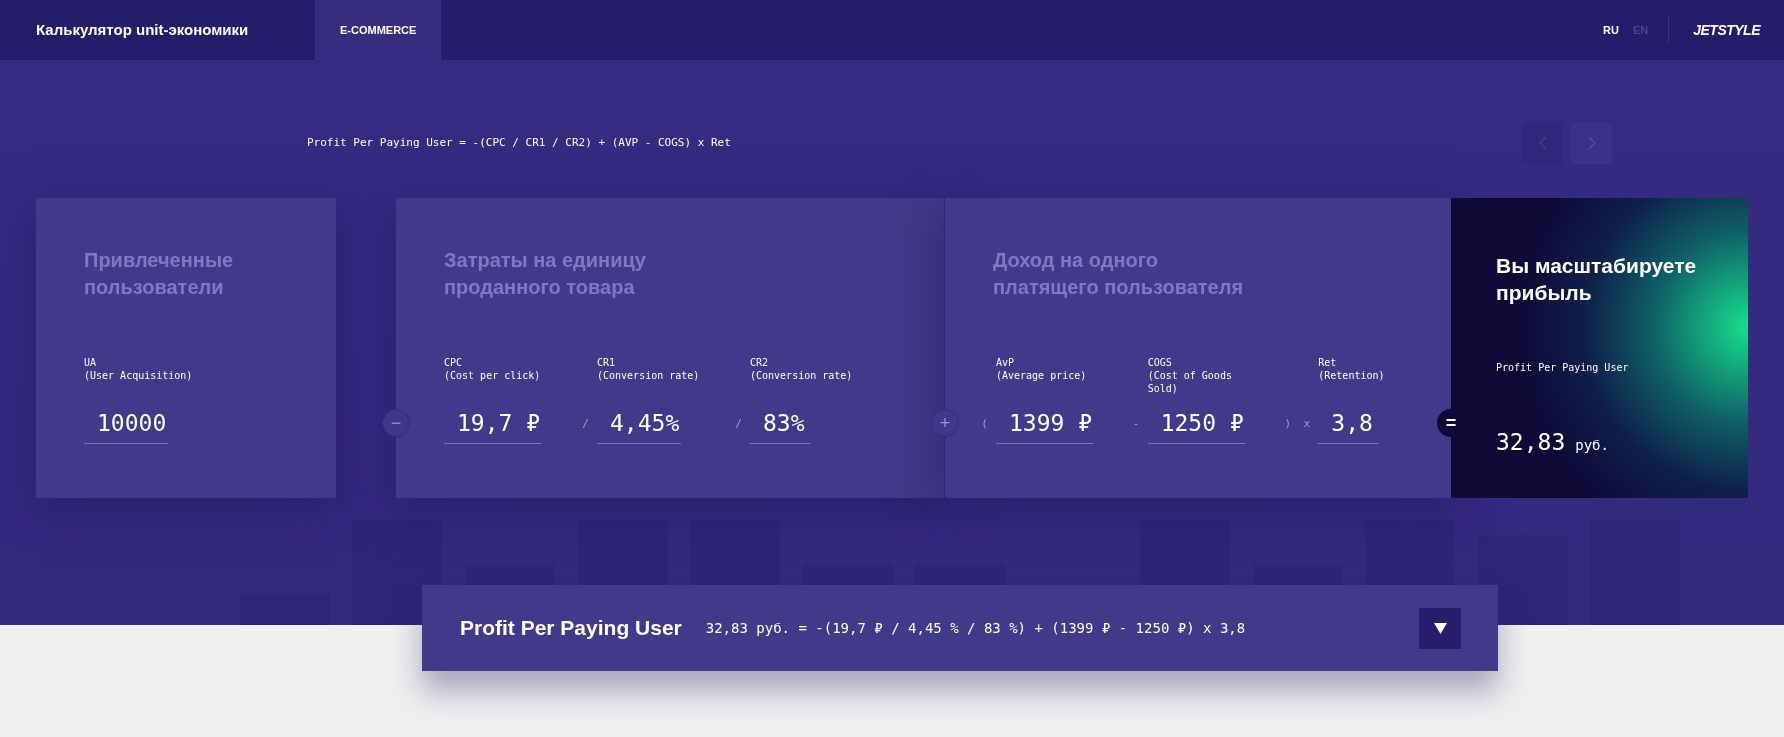 This screenshot has height=737, width=1784. I want to click on previous-button, so click(1542, 143).